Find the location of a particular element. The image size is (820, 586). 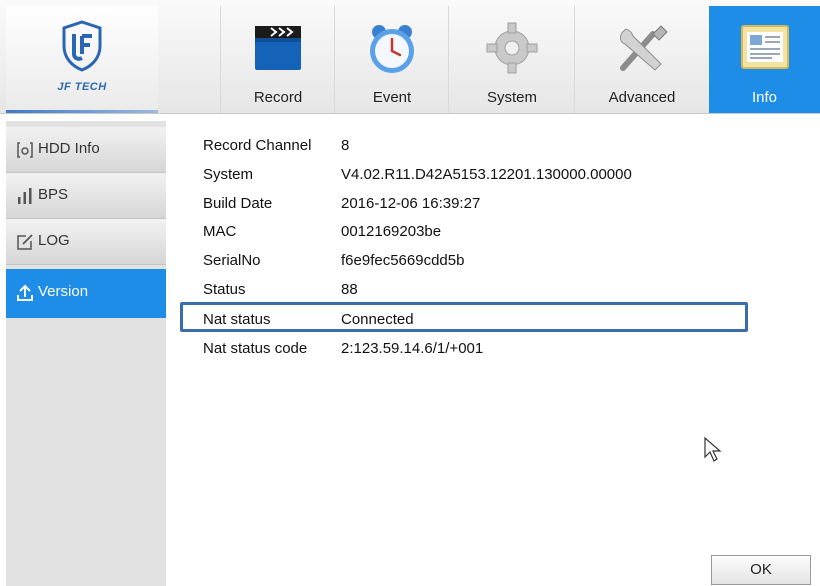

info-key: Nat status code is located at coordinates (255, 348).